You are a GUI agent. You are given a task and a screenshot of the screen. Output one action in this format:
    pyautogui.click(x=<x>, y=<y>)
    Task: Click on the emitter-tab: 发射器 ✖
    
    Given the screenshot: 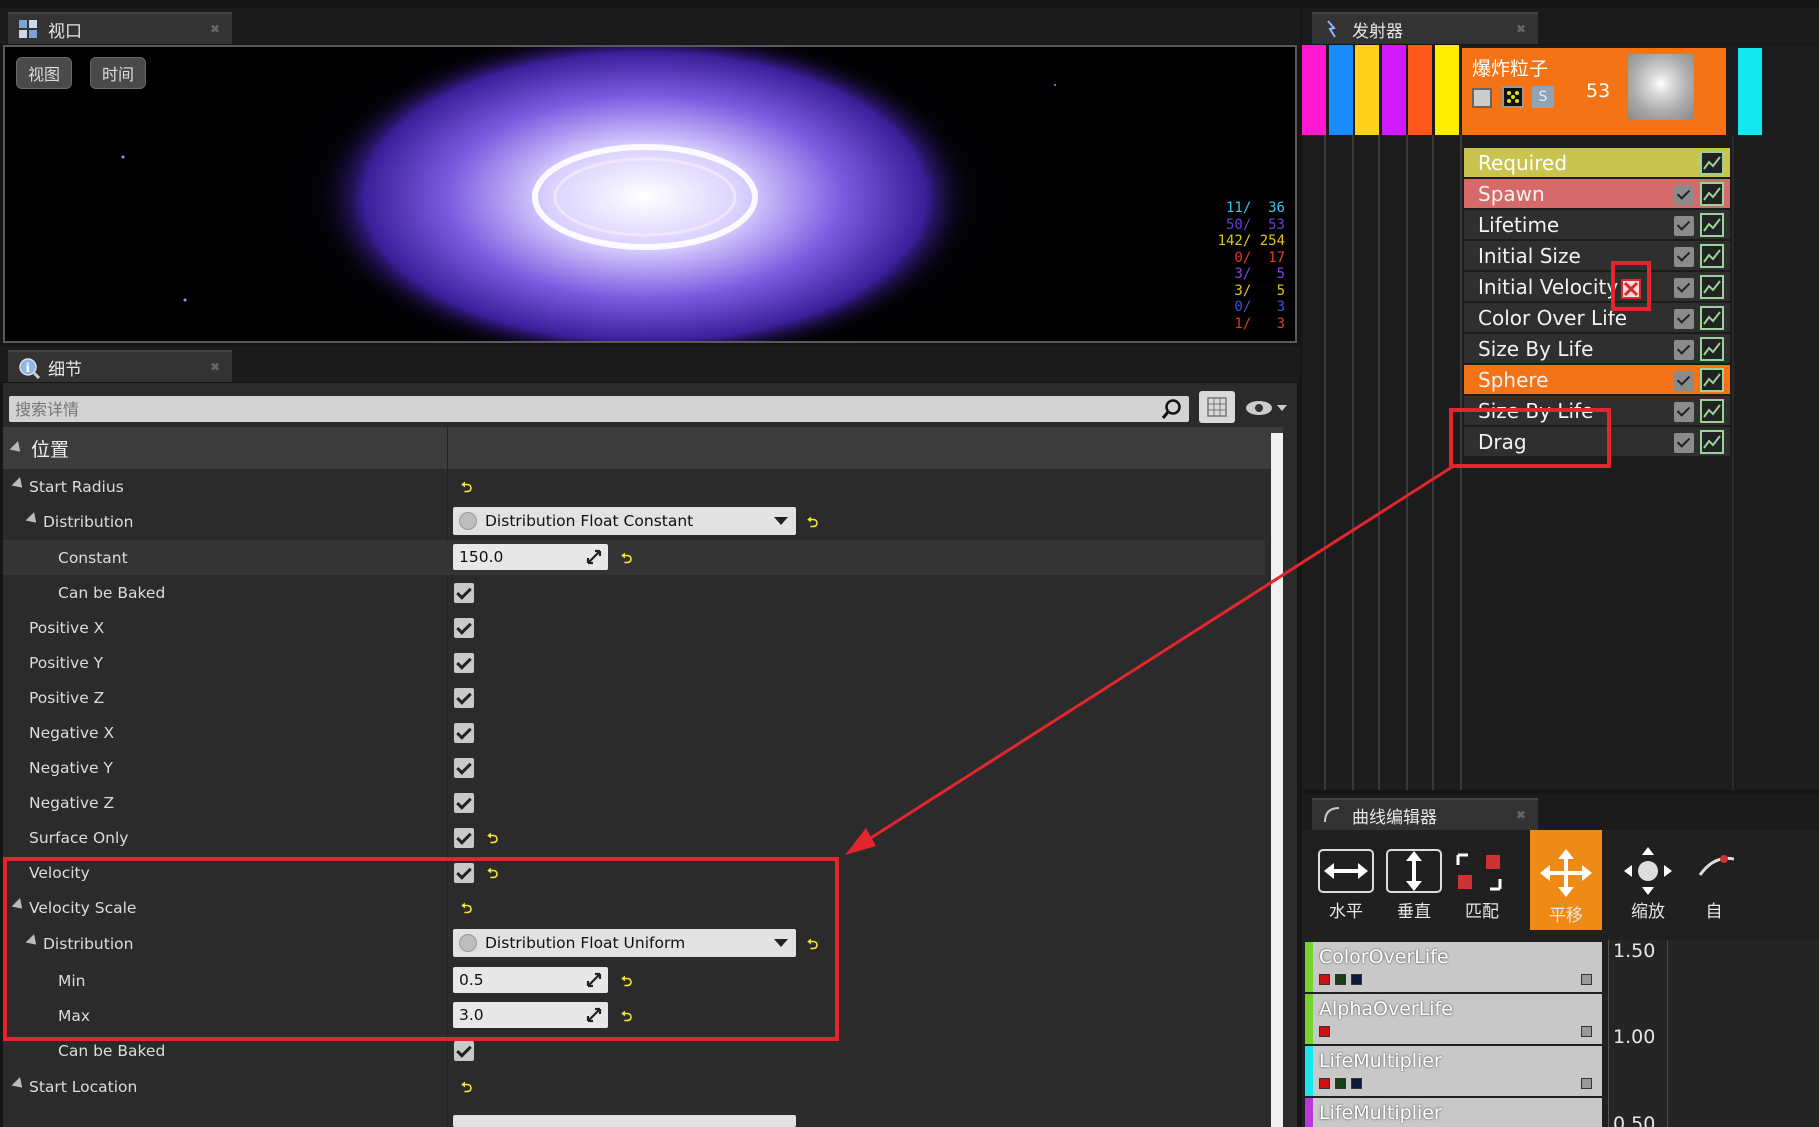 What is the action you would take?
    pyautogui.click(x=1425, y=28)
    